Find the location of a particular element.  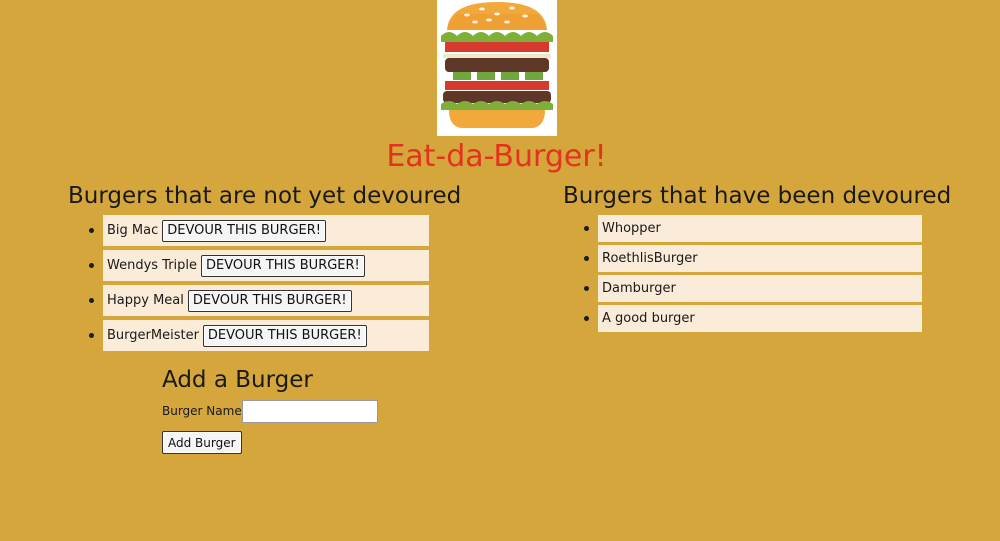

burger-item: Big Mac DEVOUR THIS BURGER! is located at coordinates (259, 230).